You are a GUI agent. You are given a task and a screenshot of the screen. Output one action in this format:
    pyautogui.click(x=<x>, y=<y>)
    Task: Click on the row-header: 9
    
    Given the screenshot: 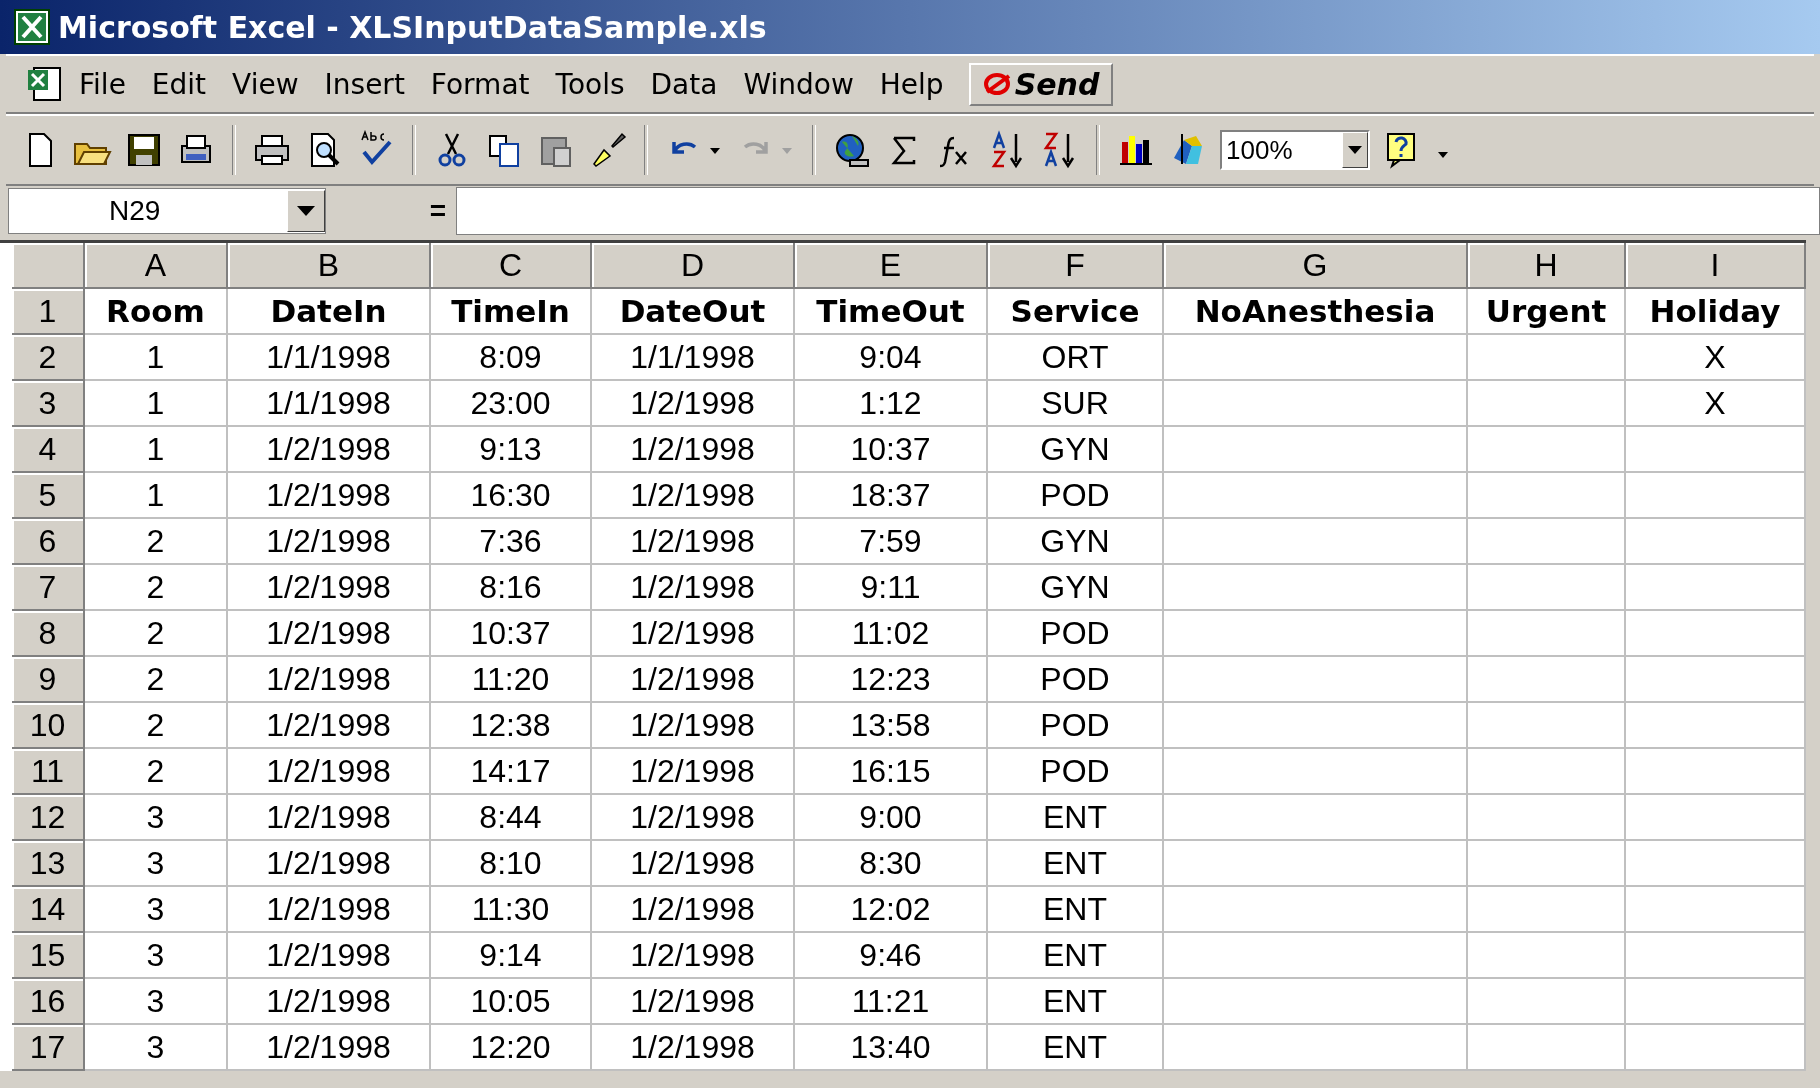 What is the action you would take?
    pyautogui.click(x=48, y=680)
    